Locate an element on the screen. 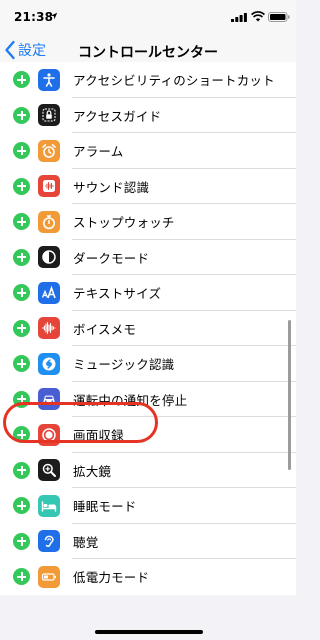 The image size is (320, 640). cellular-signal-icon is located at coordinates (239, 17).